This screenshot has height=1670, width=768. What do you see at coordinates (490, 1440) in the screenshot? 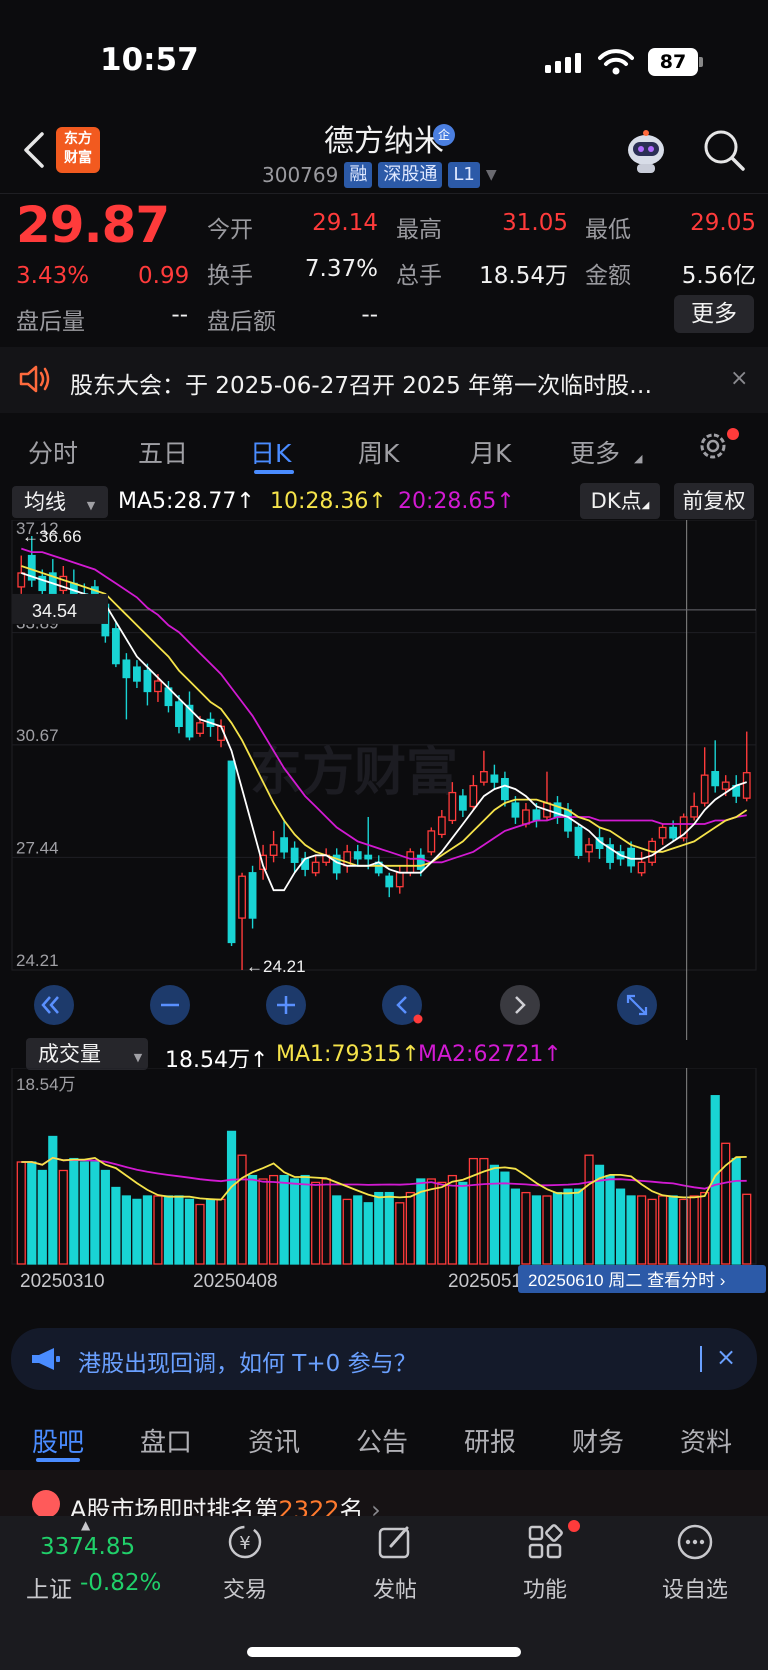
I see `tab-research: 研报` at bounding box center [490, 1440].